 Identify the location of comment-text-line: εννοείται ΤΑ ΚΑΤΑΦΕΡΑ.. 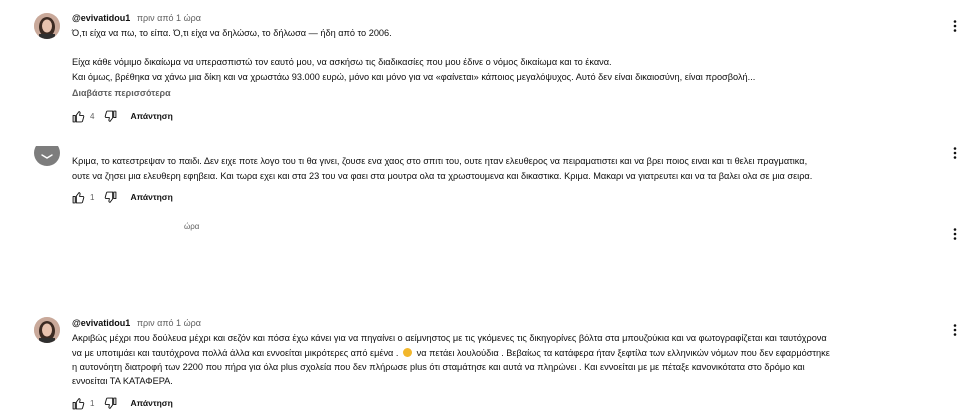
(122, 381).